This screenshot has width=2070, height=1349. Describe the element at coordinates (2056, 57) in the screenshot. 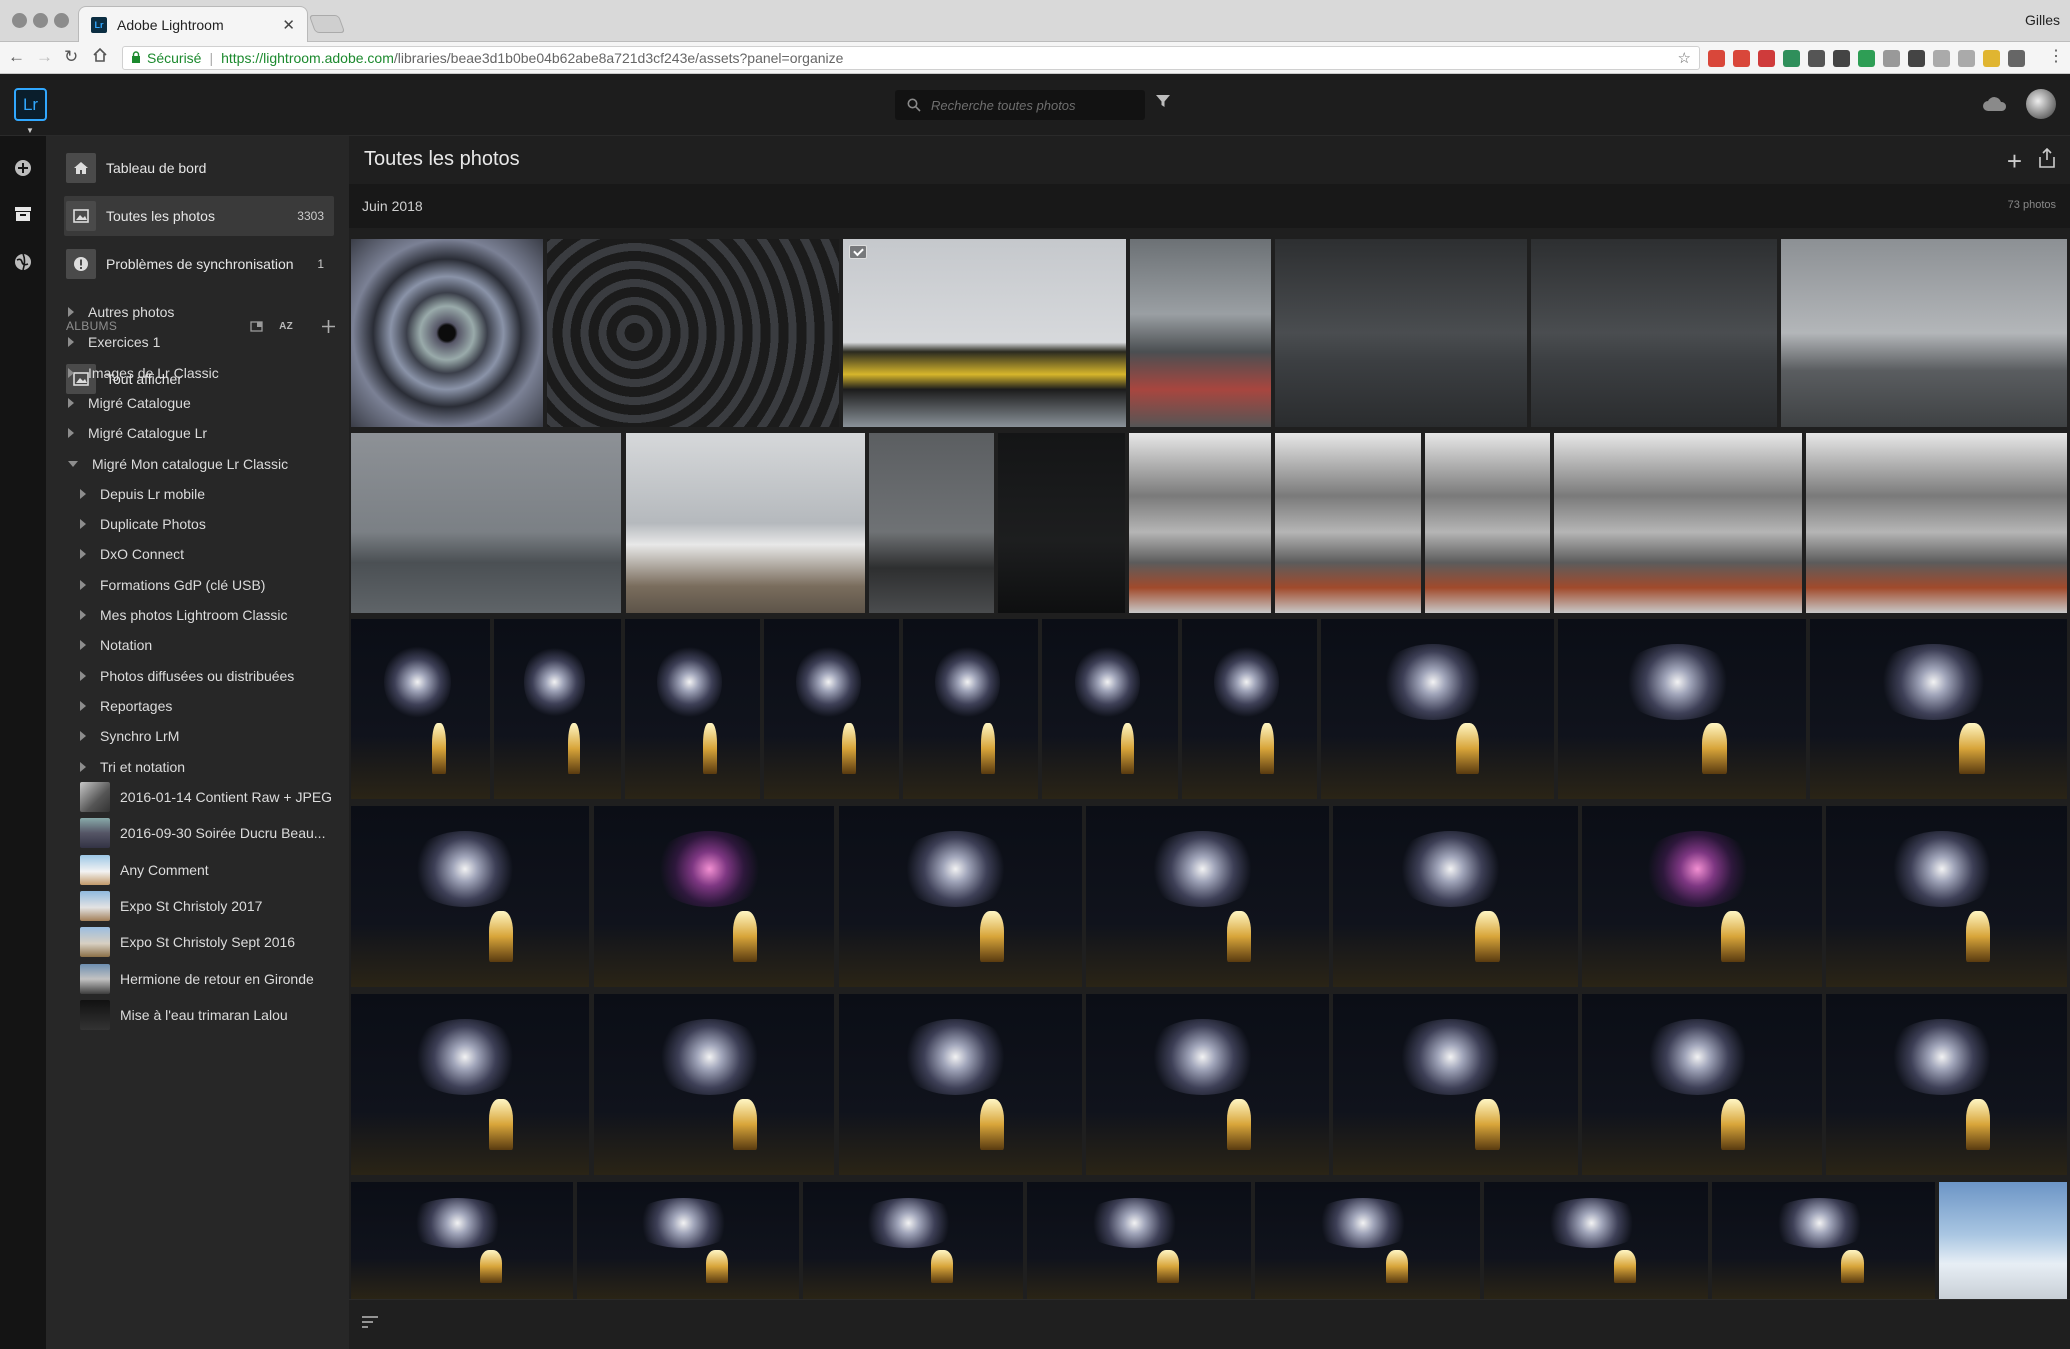

I see `browser-menu-icon: ⋮` at that location.